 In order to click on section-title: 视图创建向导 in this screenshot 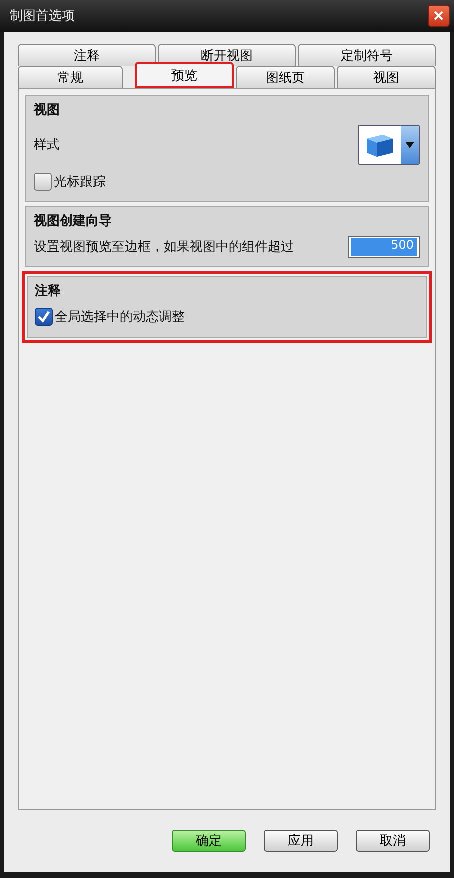, I will do `click(73, 221)`.